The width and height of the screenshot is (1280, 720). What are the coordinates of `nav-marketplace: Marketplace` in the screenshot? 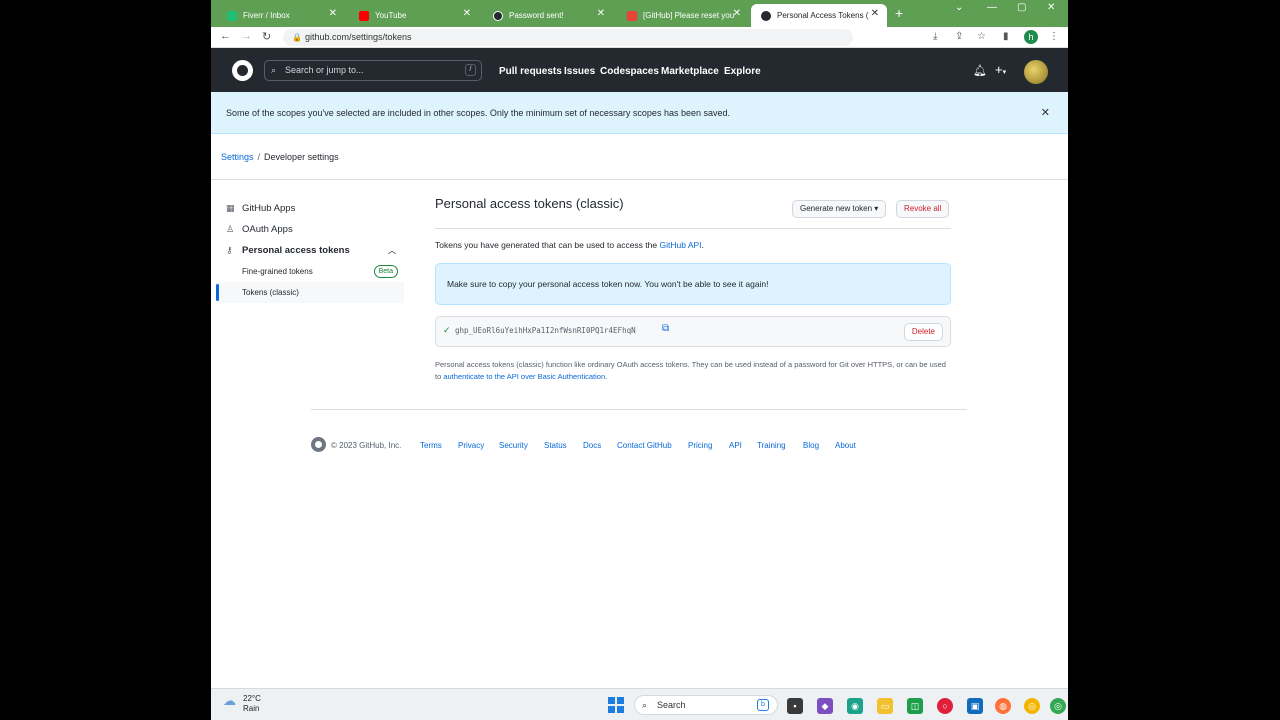 It's located at (690, 71).